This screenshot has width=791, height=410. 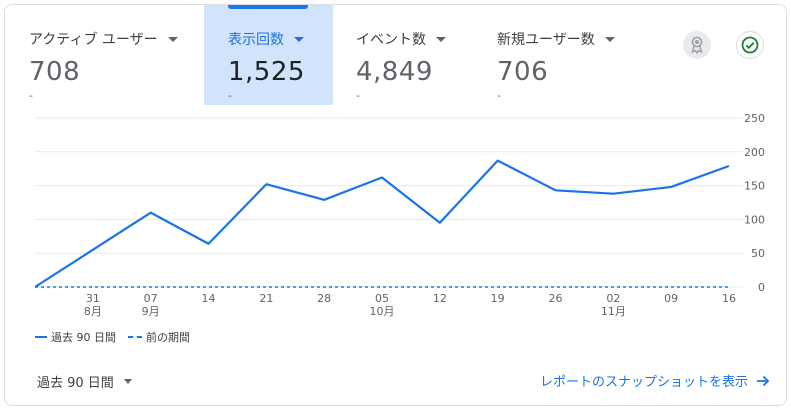 What do you see at coordinates (613, 298) in the screenshot?
I see `x-tick-label: 02` at bounding box center [613, 298].